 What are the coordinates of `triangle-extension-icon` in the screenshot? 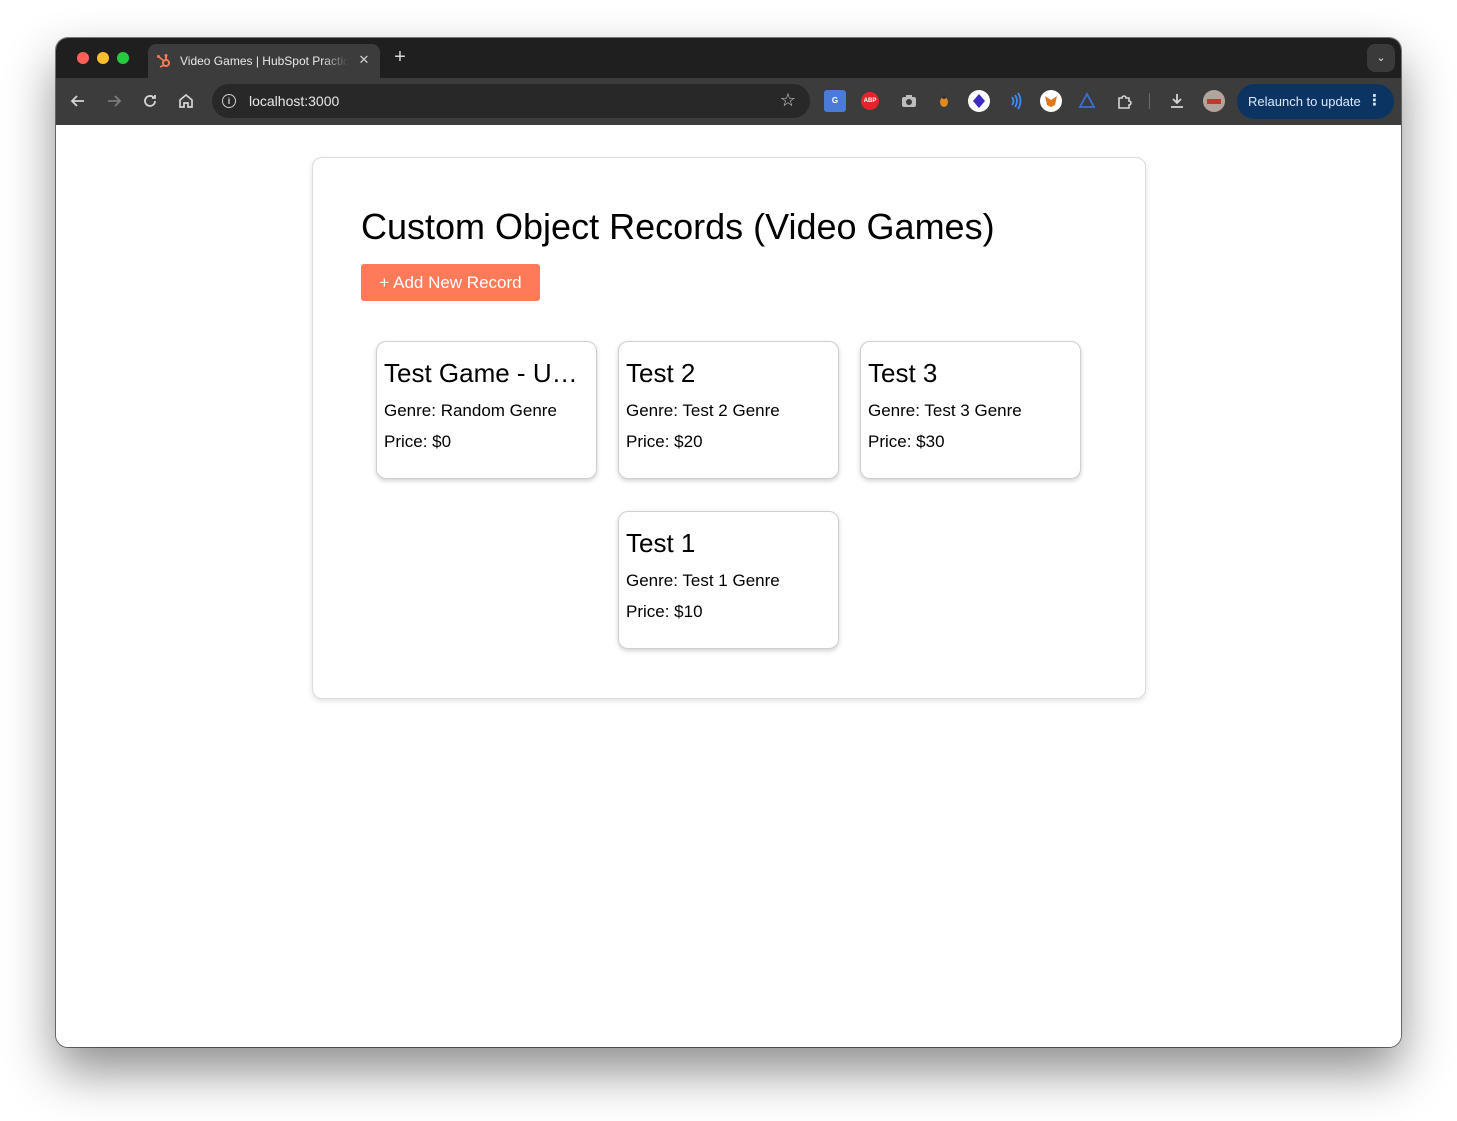 It's located at (1087, 101).